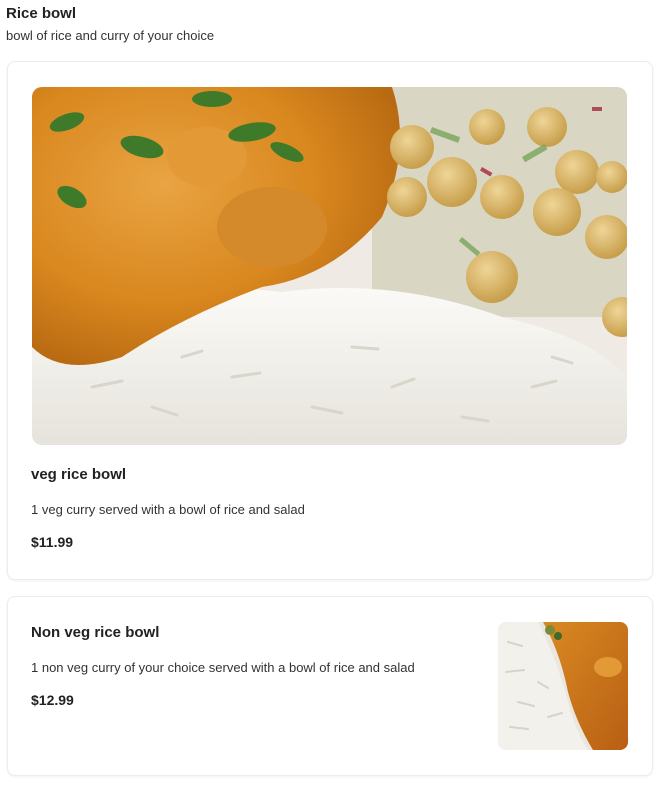 Image resolution: width=670 pixels, height=787 pixels. I want to click on non-veg-rice-bowl-photo, so click(563, 686).